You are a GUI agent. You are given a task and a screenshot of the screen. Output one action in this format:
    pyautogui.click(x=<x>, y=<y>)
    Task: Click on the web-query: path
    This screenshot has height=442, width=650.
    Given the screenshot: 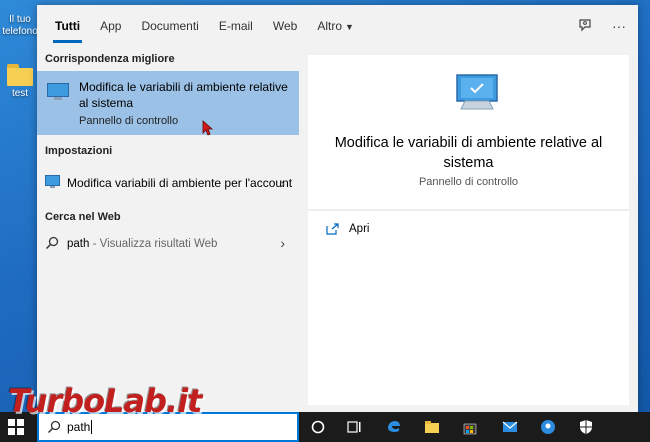 What is the action you would take?
    pyautogui.click(x=78, y=244)
    